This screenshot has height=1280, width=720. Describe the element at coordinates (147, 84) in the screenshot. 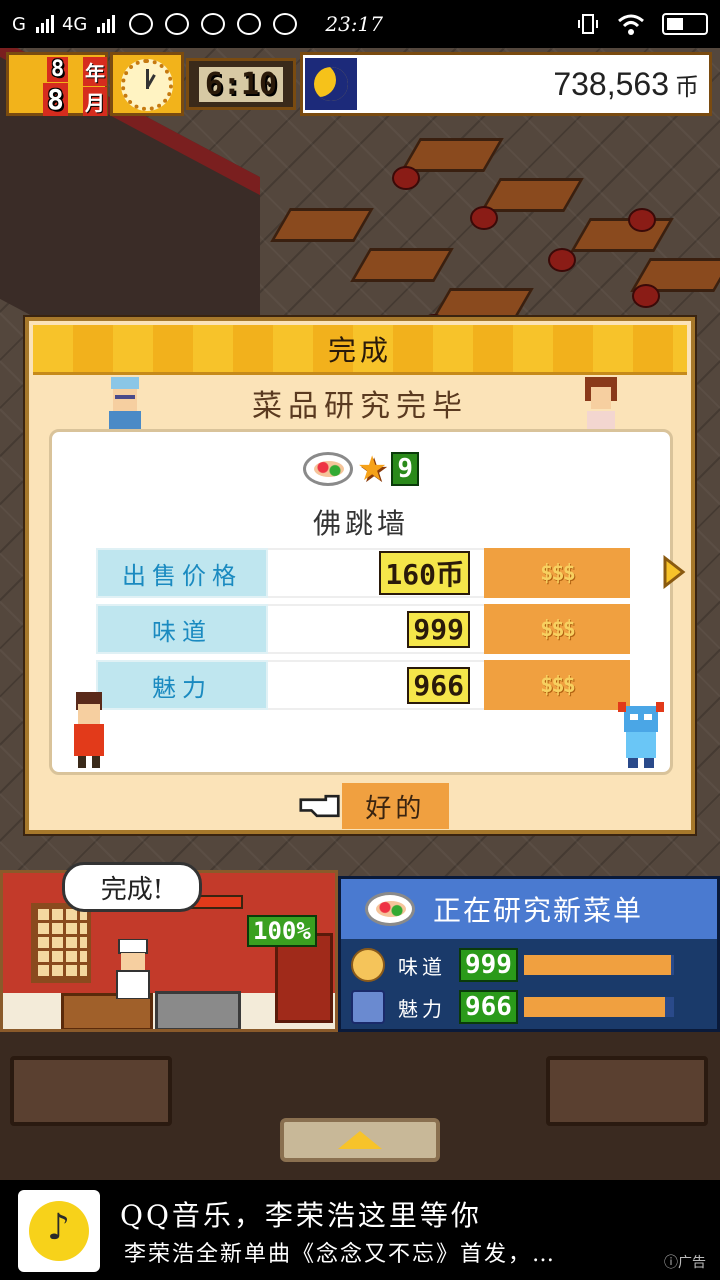

I see `clock-icon` at that location.